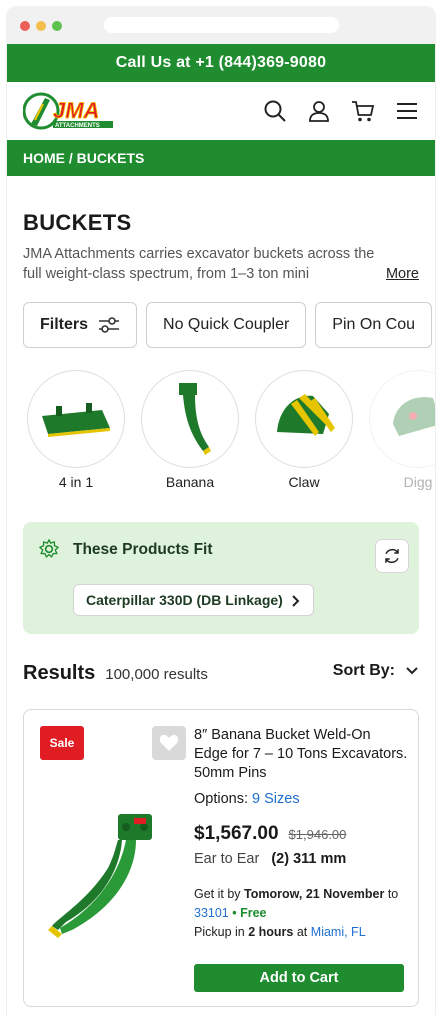  What do you see at coordinates (195, 419) in the screenshot?
I see `banana-bucket-icon` at bounding box center [195, 419].